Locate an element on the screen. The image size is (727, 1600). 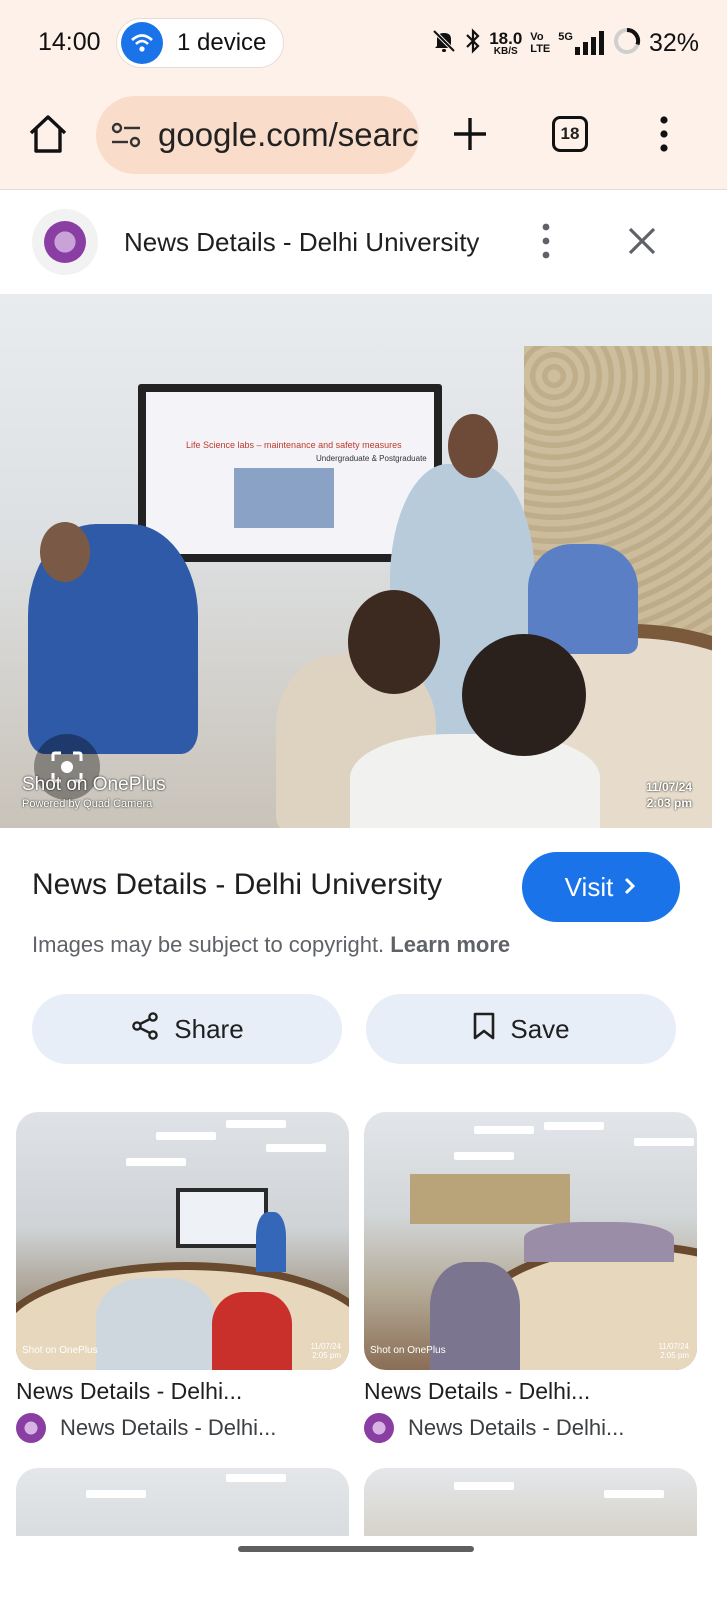
mute-bell-icon is located at coordinates (444, 43).